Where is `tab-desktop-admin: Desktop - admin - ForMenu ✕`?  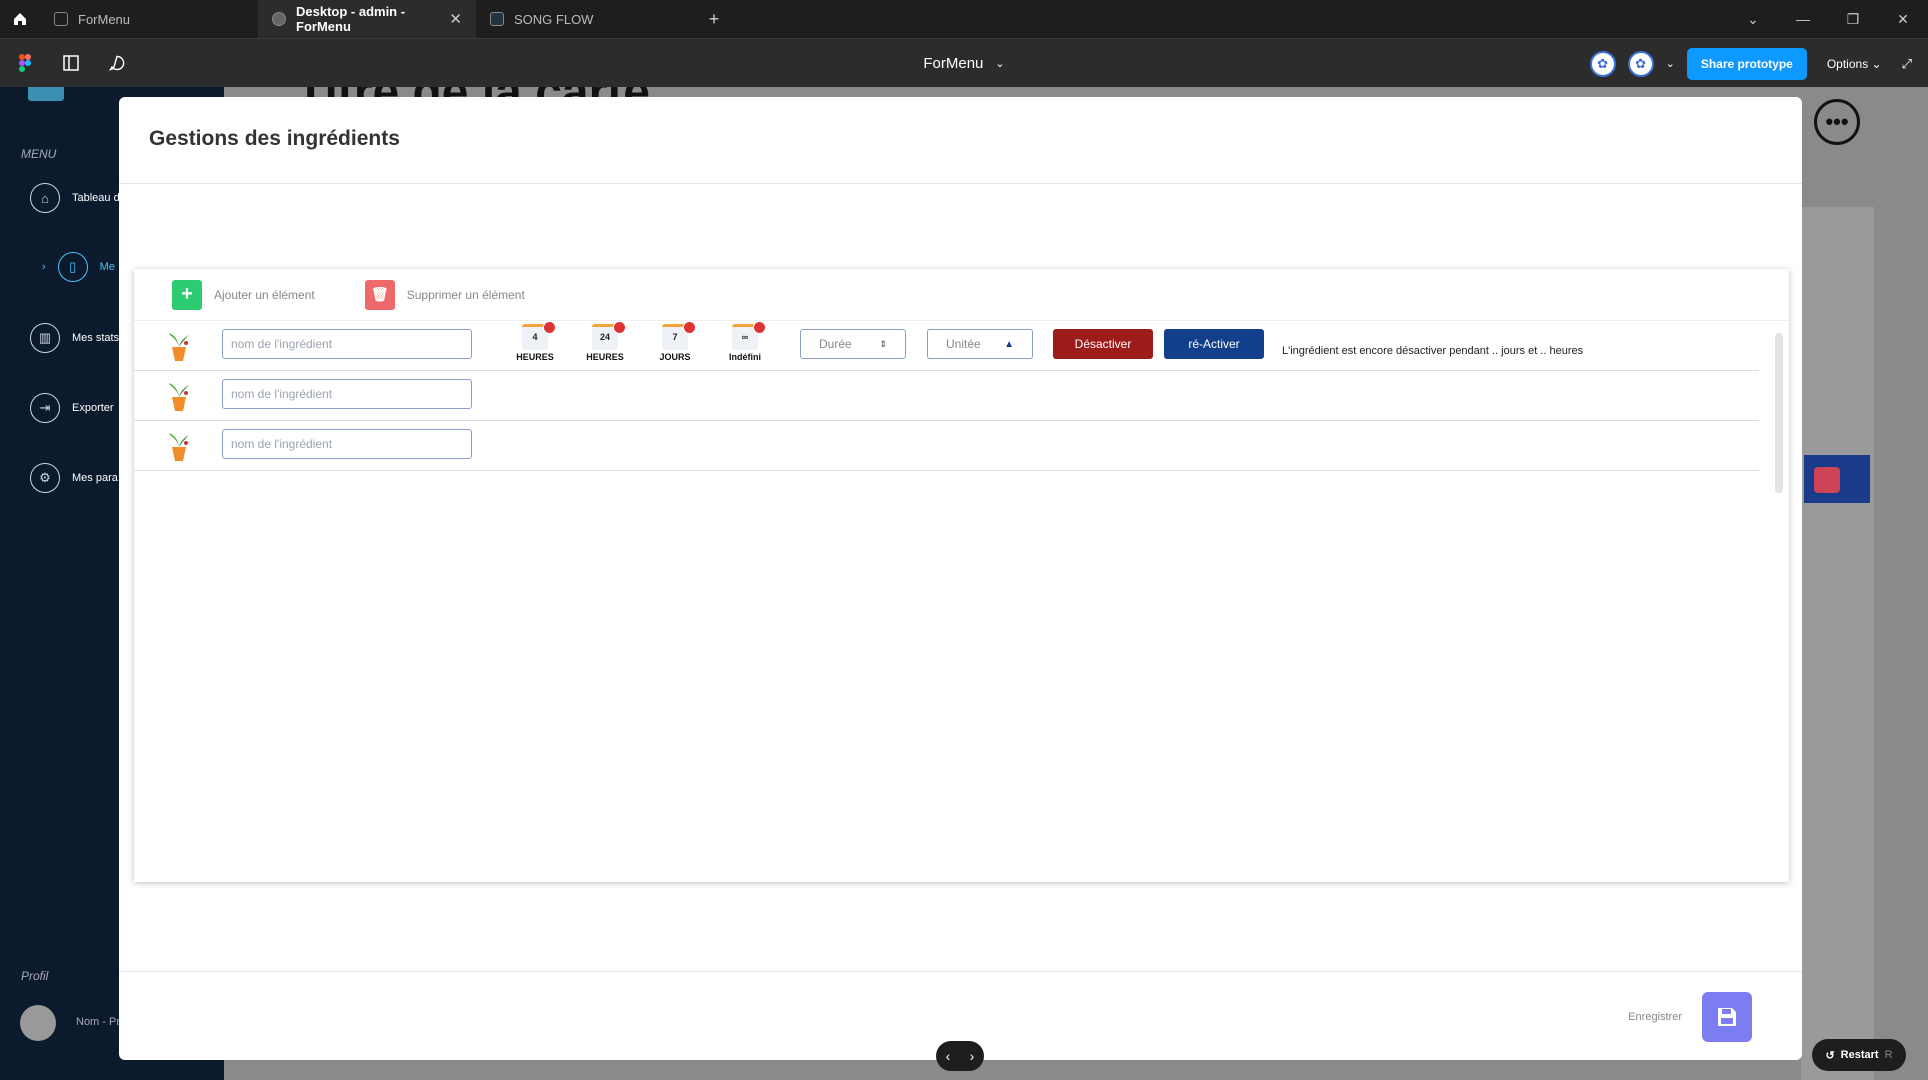 tab-desktop-admin: Desktop - admin - ForMenu ✕ is located at coordinates (367, 19).